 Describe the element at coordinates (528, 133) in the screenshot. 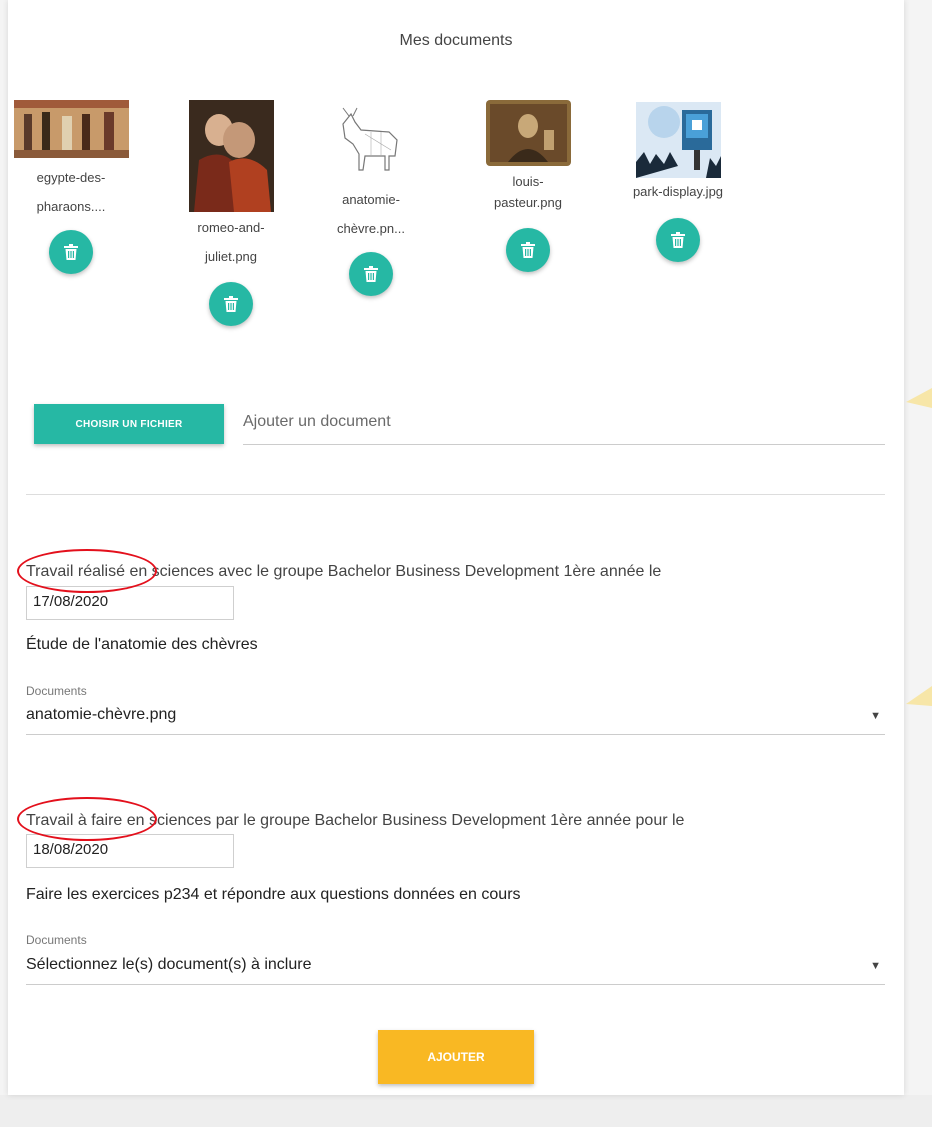

I see `portrait-thumbnail-icon` at that location.